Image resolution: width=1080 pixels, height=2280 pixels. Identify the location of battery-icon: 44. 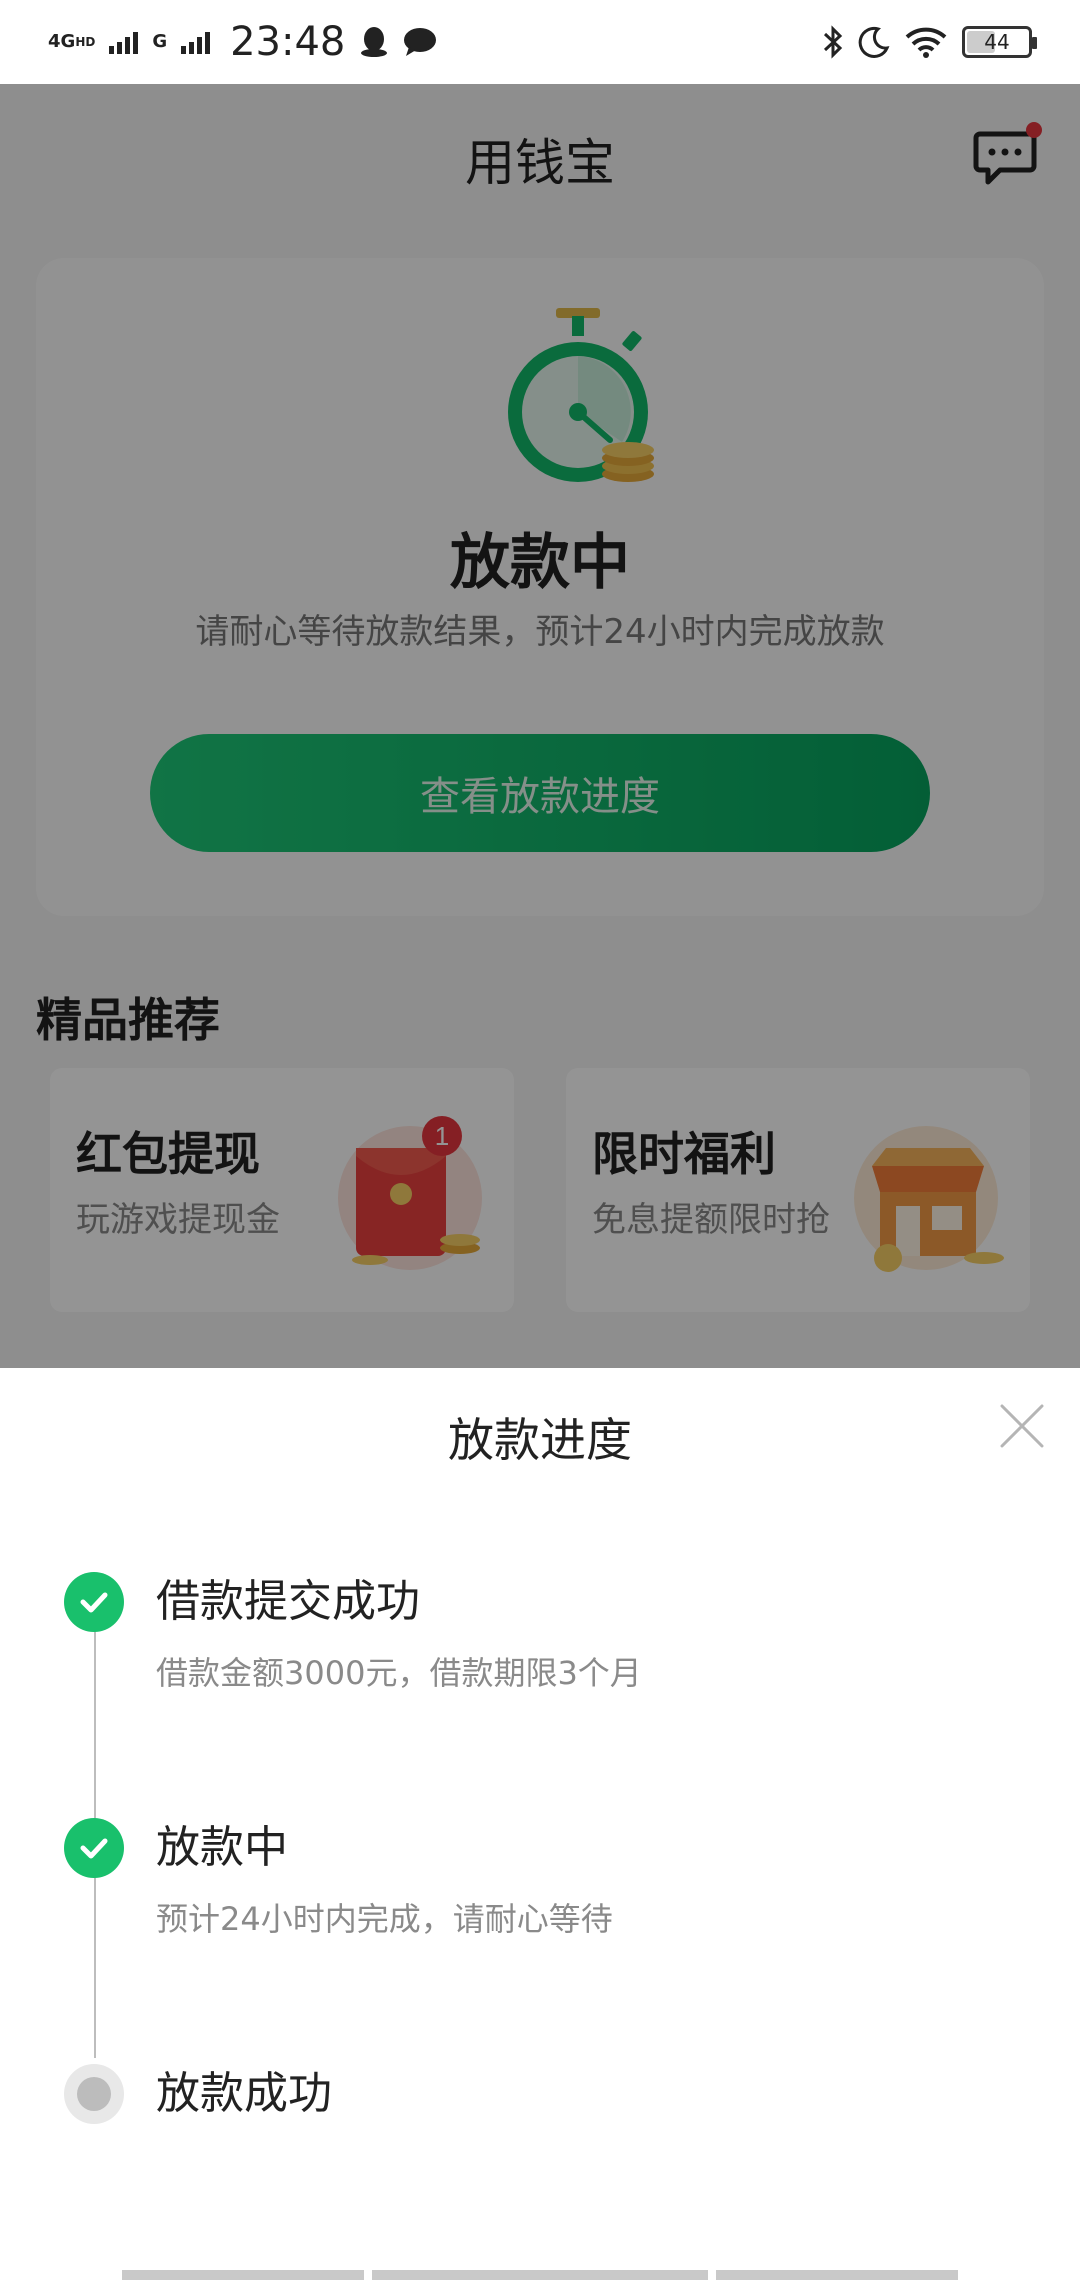
(999, 42).